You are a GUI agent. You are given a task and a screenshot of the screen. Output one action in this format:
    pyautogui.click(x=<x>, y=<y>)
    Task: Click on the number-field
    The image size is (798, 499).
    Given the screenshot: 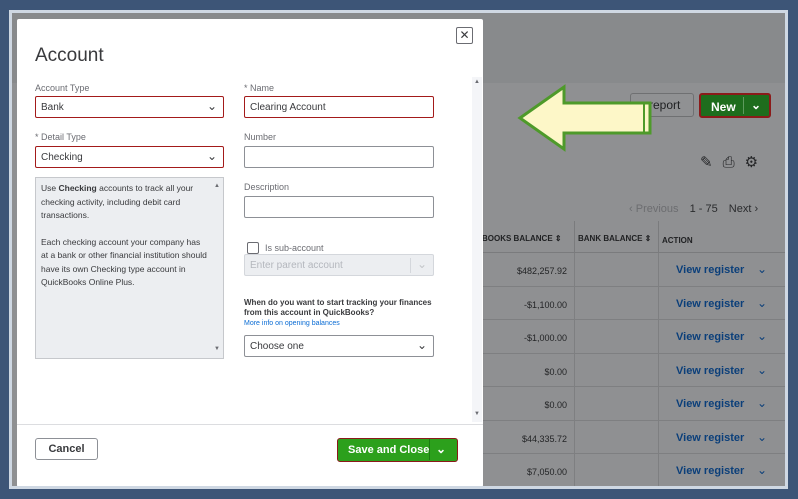 What is the action you would take?
    pyautogui.click(x=339, y=157)
    